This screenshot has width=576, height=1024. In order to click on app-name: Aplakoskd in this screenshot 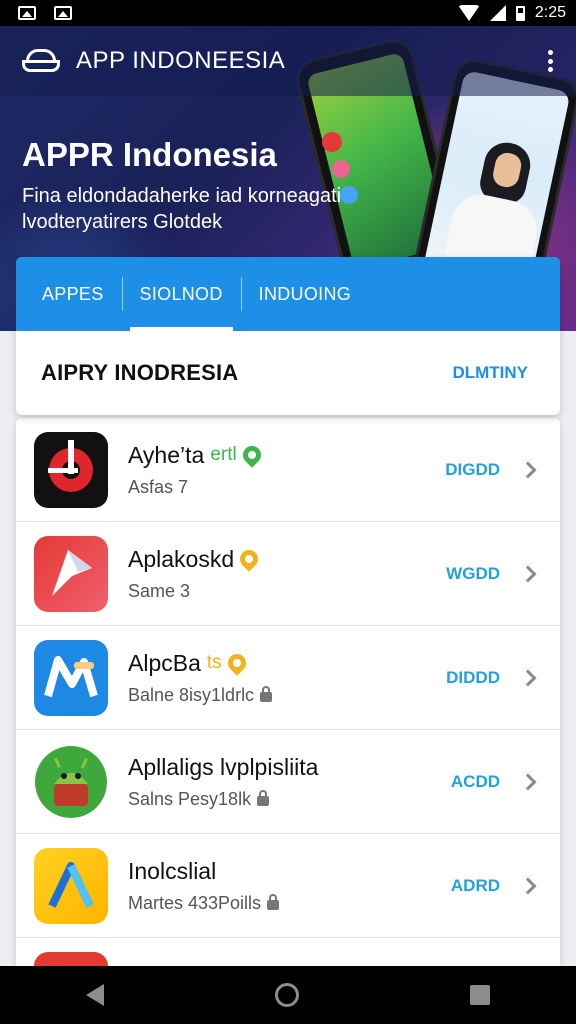, I will do `click(181, 558)`.